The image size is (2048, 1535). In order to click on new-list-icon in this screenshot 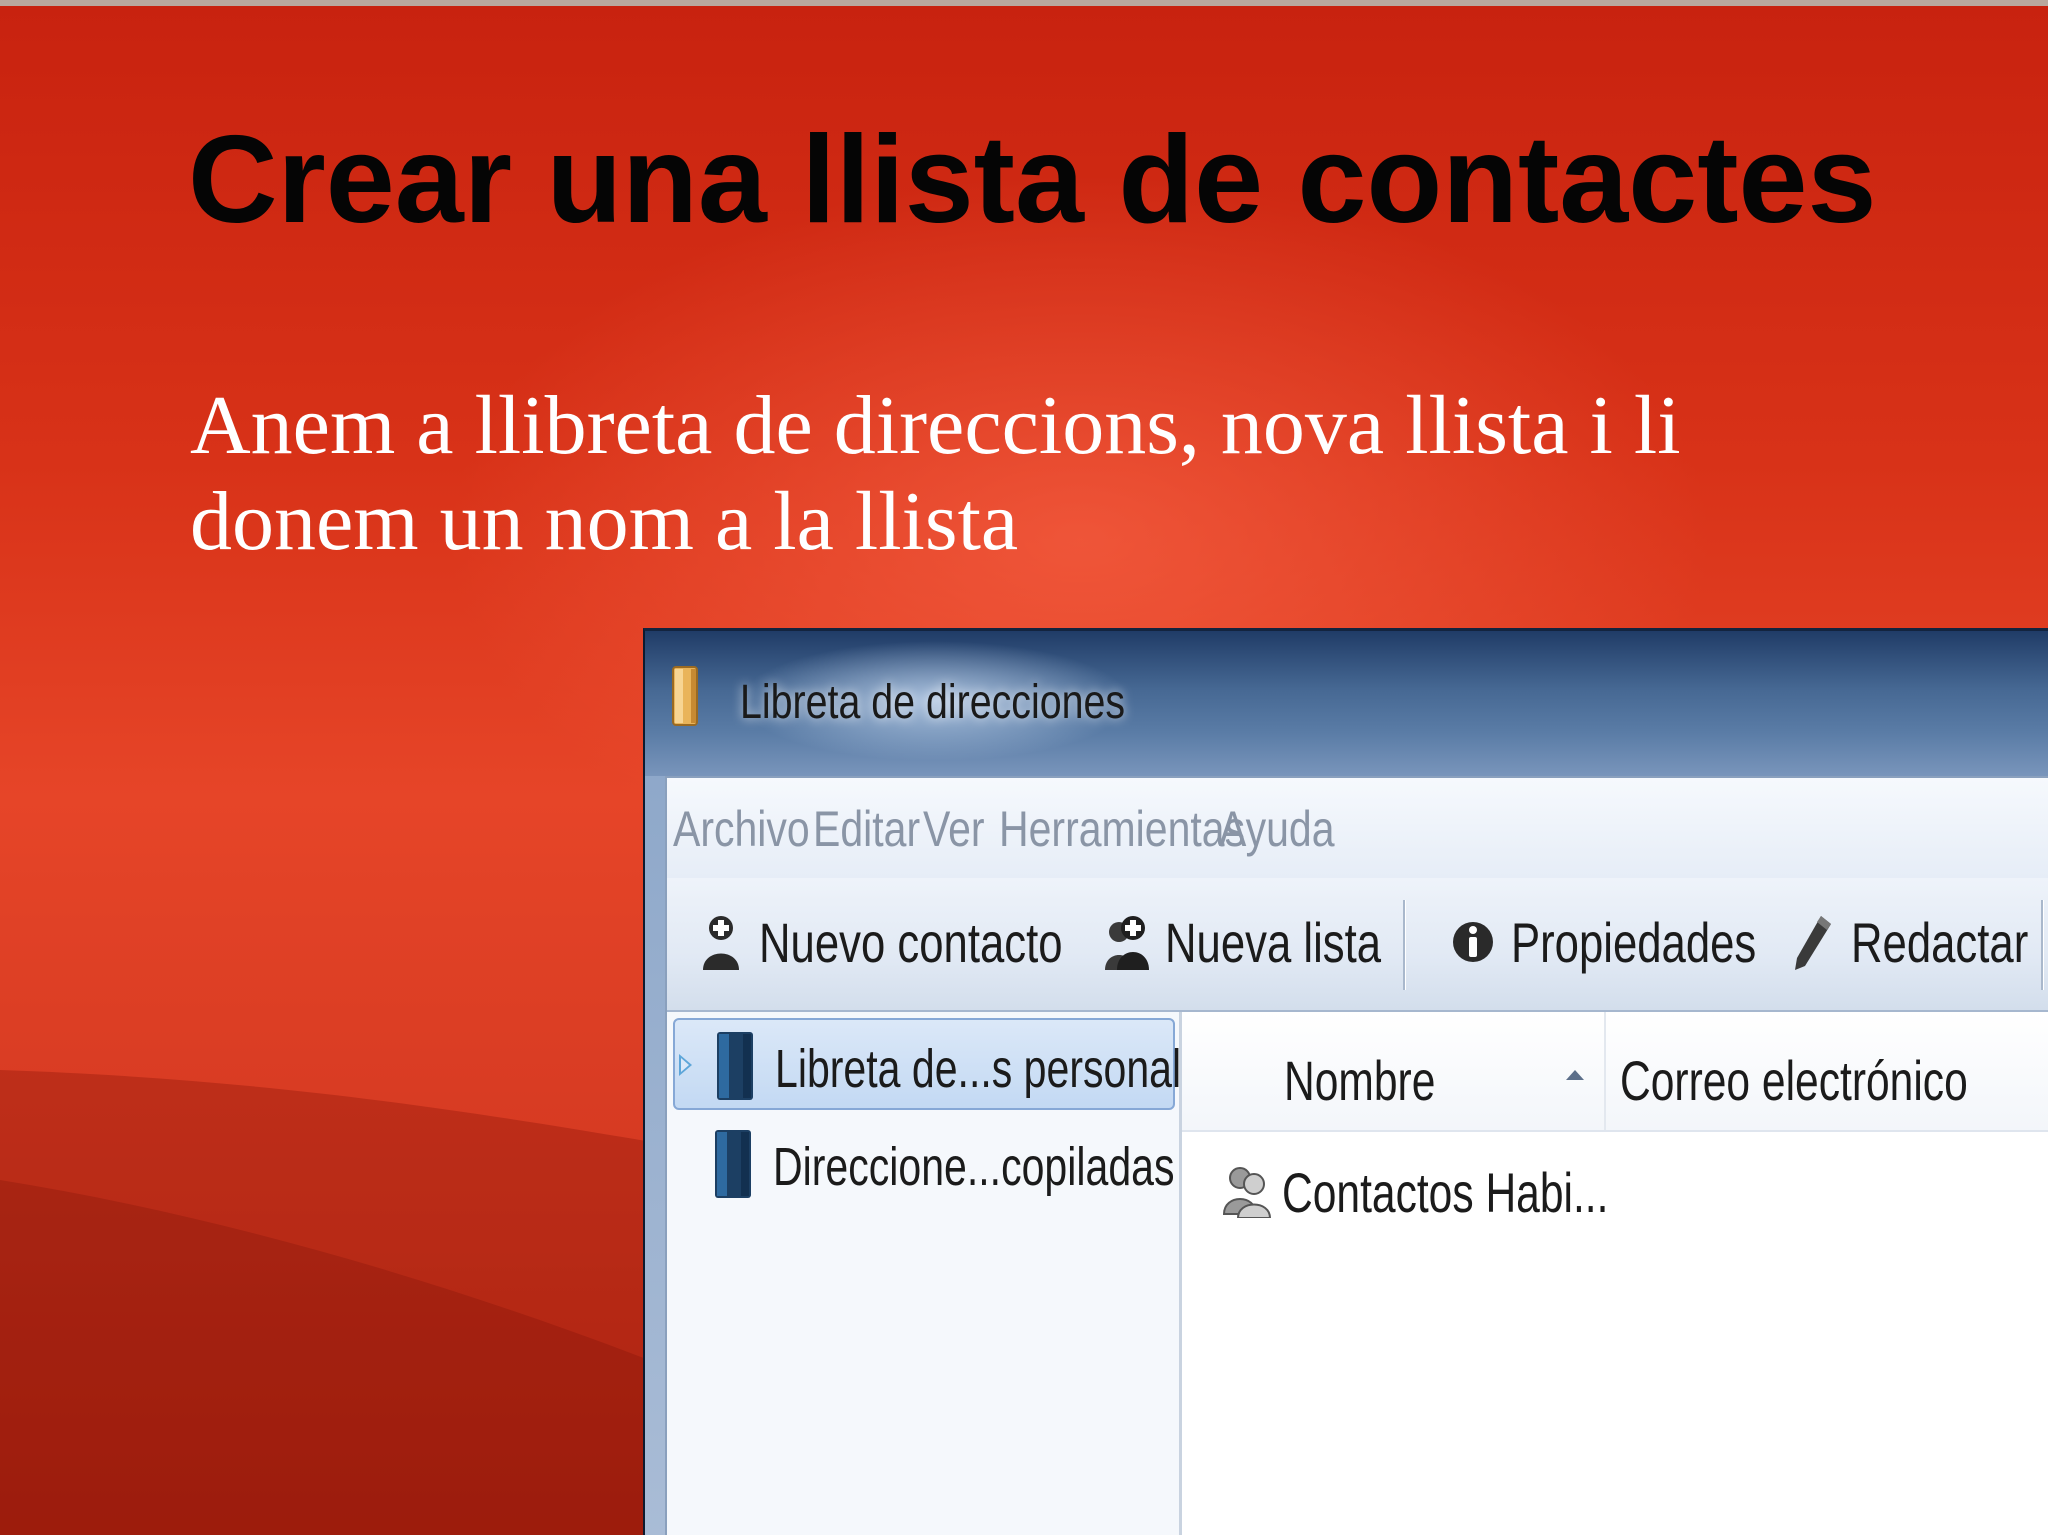, I will do `click(1127, 943)`.